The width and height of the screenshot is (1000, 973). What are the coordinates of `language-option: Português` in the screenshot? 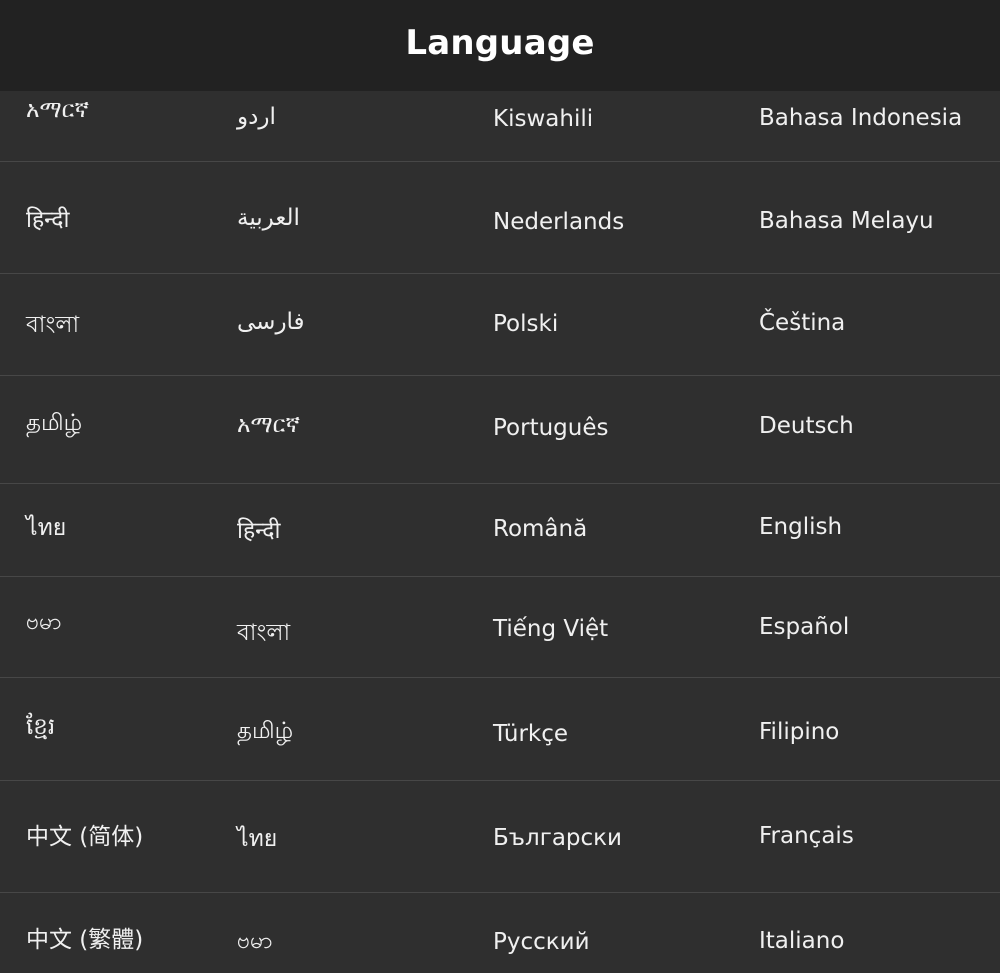 It's located at (550, 428).